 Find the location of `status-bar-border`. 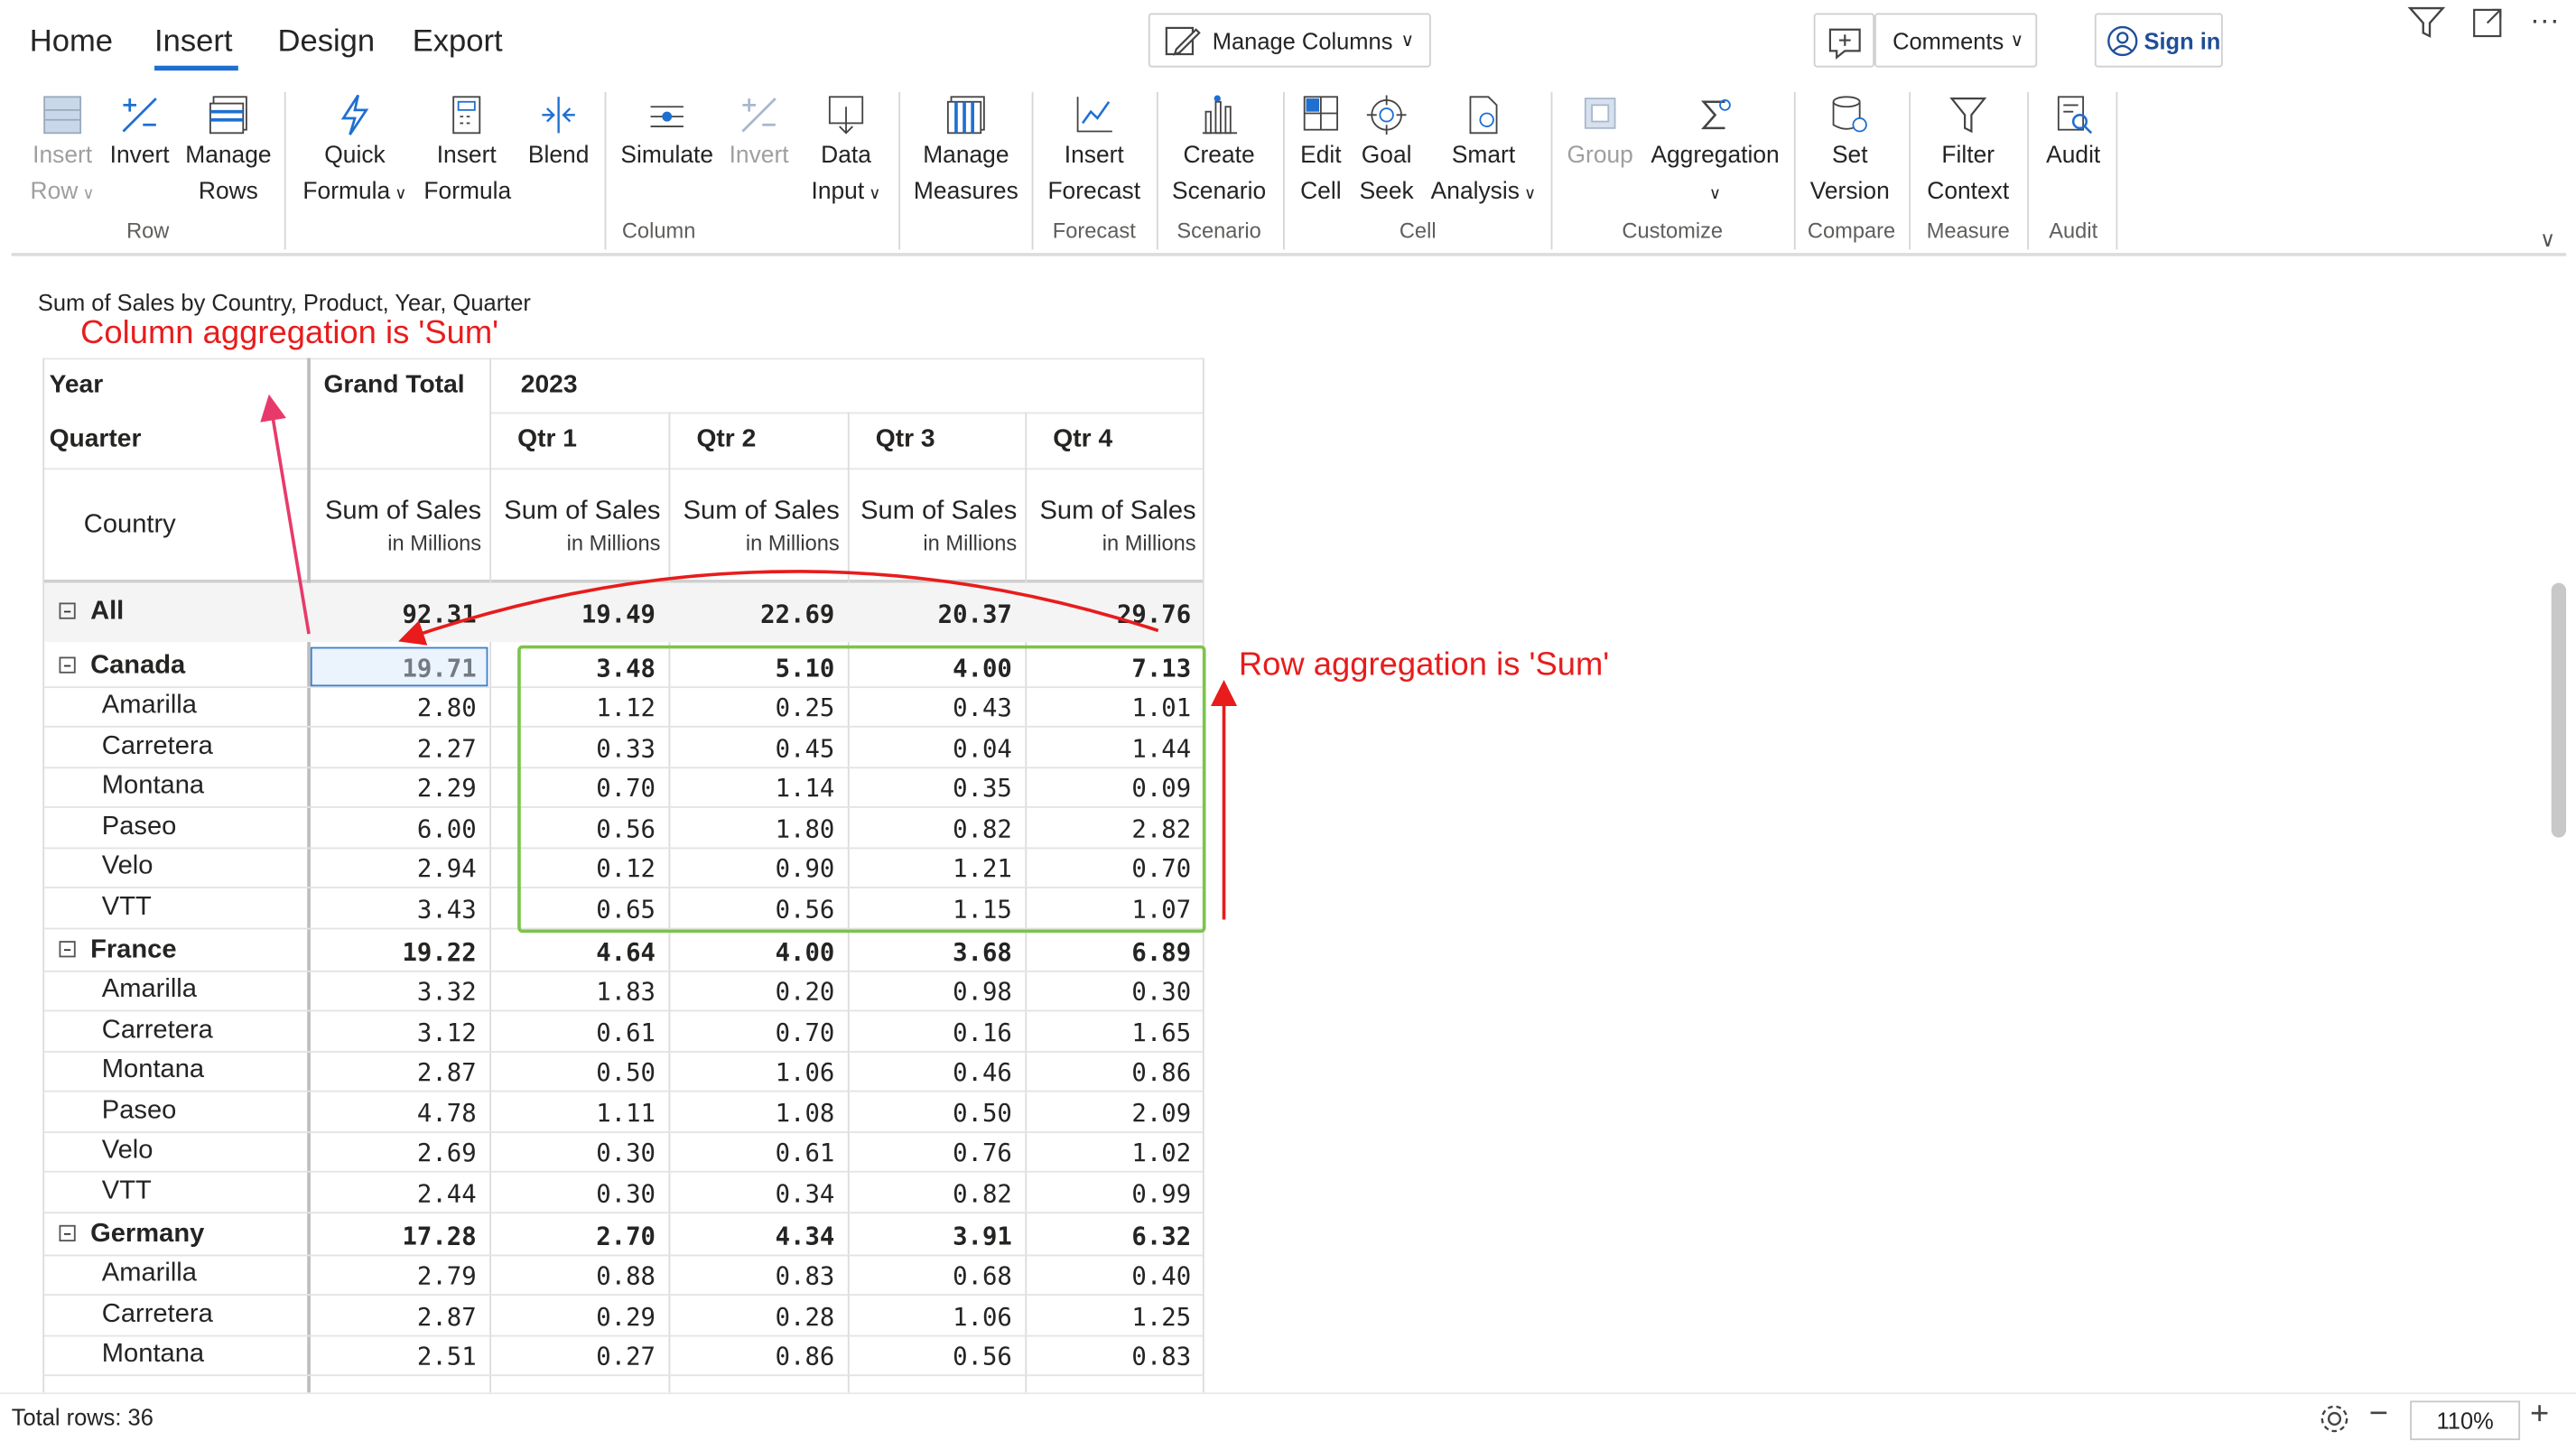

status-bar-border is located at coordinates (1288, 1393).